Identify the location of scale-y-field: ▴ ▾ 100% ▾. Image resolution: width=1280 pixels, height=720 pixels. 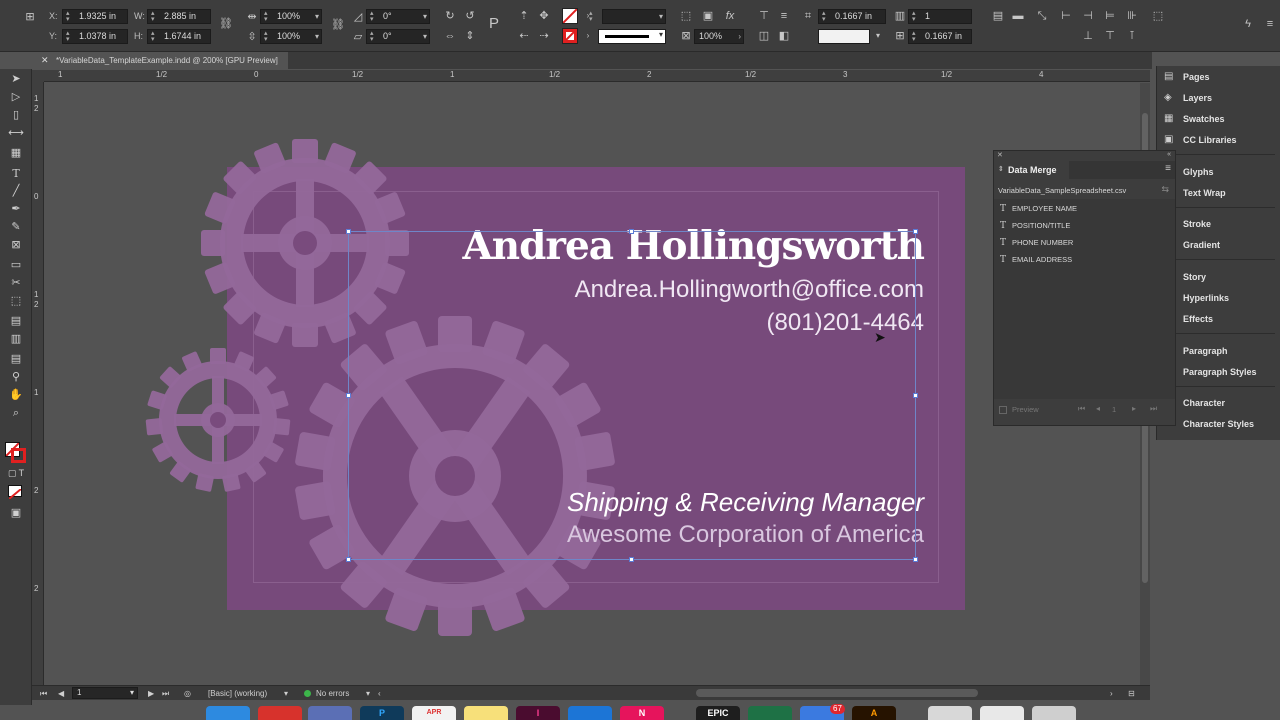
(291, 36).